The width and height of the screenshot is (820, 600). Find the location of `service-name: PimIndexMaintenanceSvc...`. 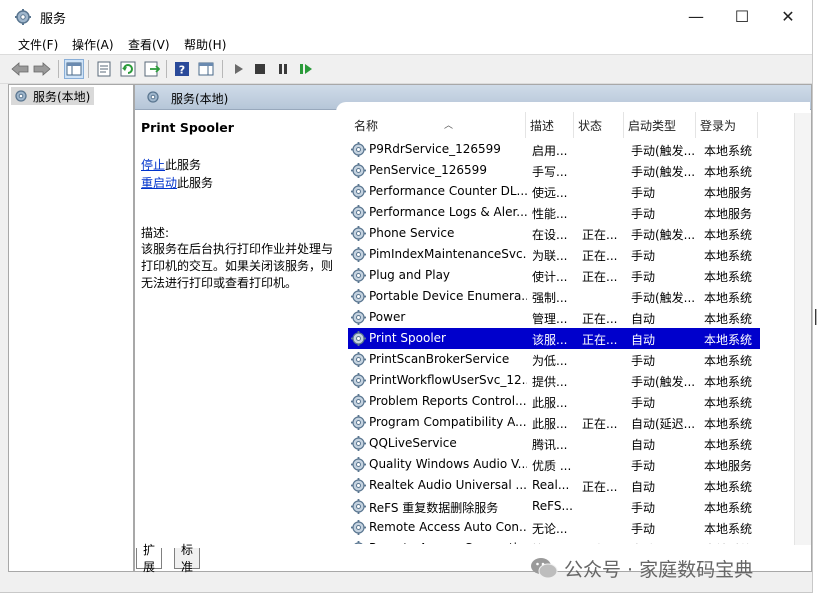

service-name: PimIndexMaintenanceSvc... is located at coordinates (448, 254).